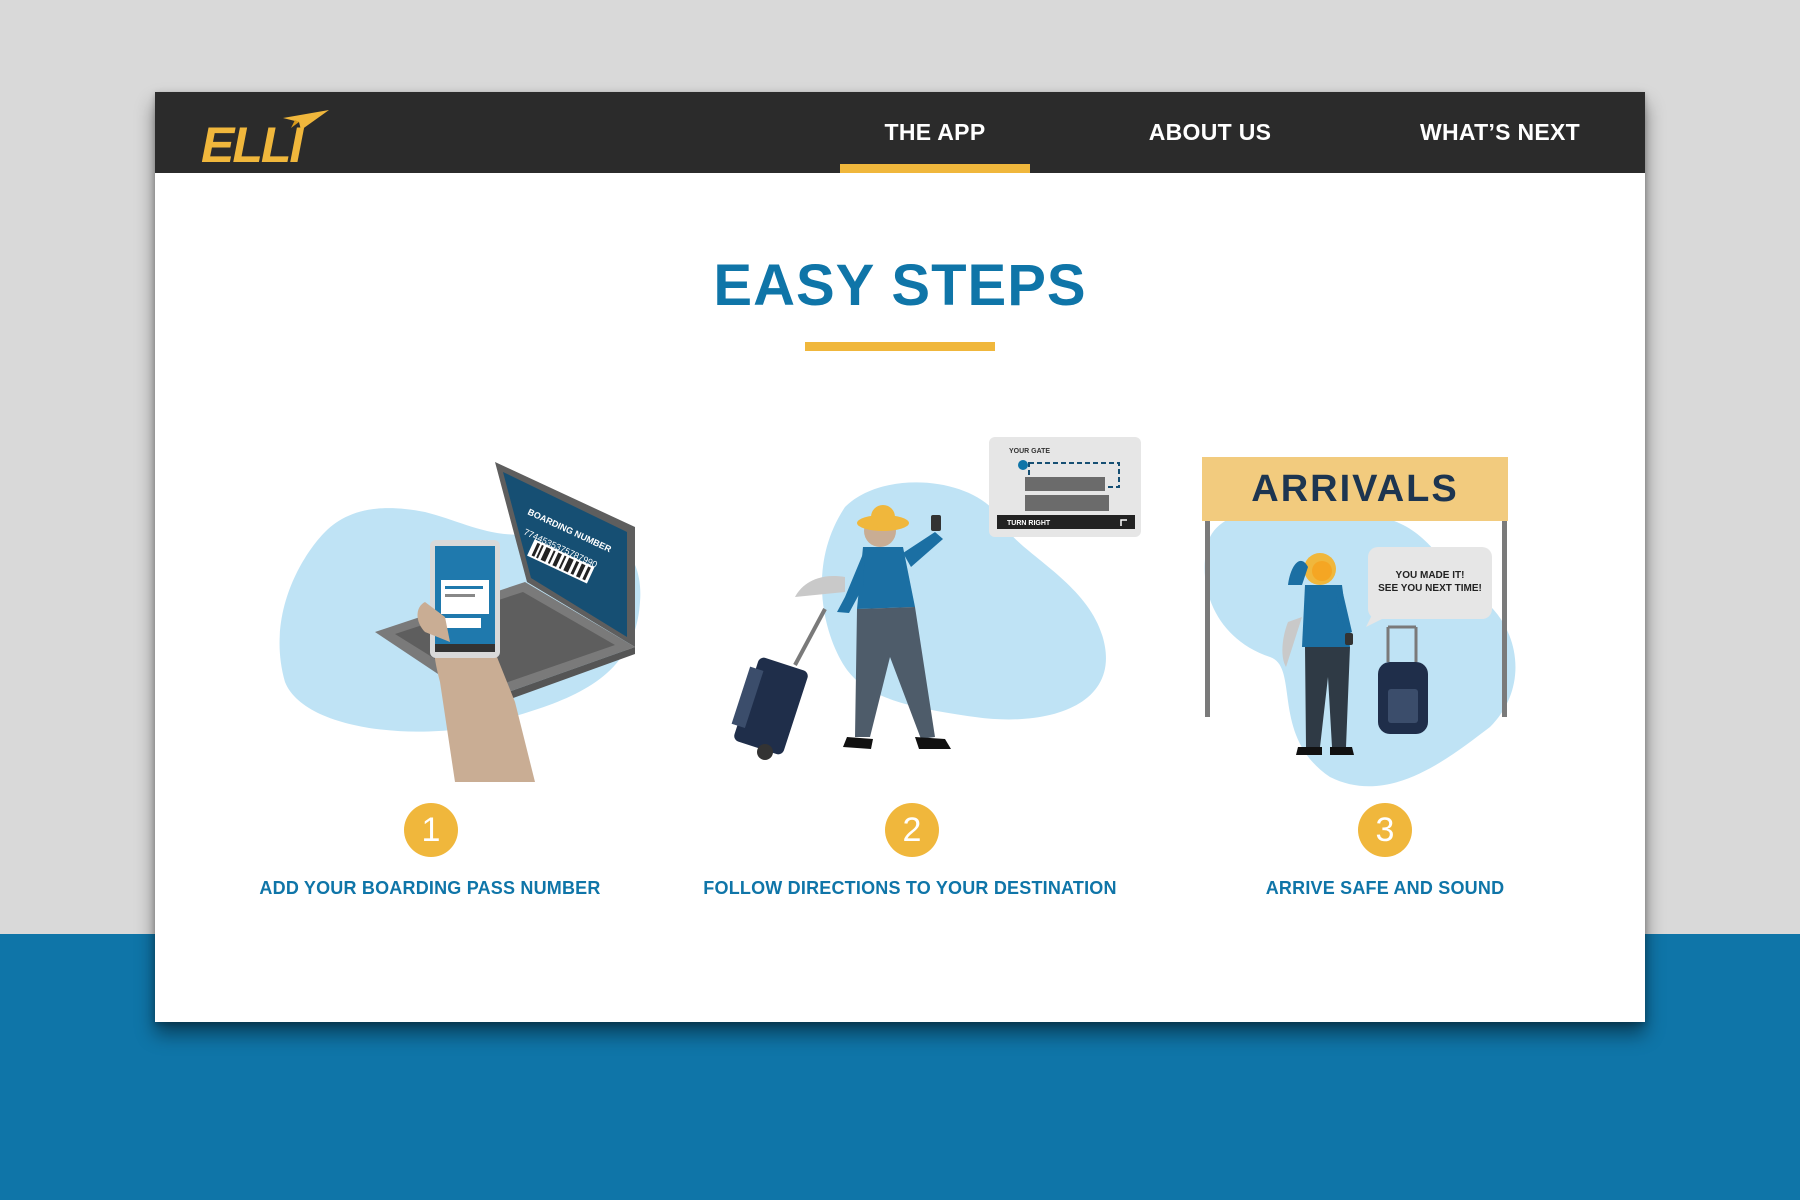 This screenshot has height=1200, width=1800. I want to click on nav-item-about-us: ABOUT US, so click(1210, 132).